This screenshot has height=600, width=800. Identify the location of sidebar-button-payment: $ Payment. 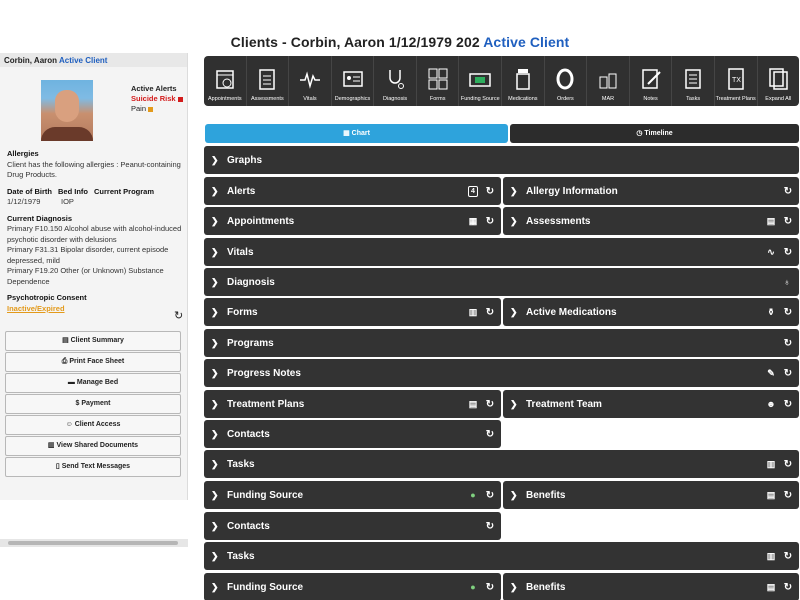
(93, 404).